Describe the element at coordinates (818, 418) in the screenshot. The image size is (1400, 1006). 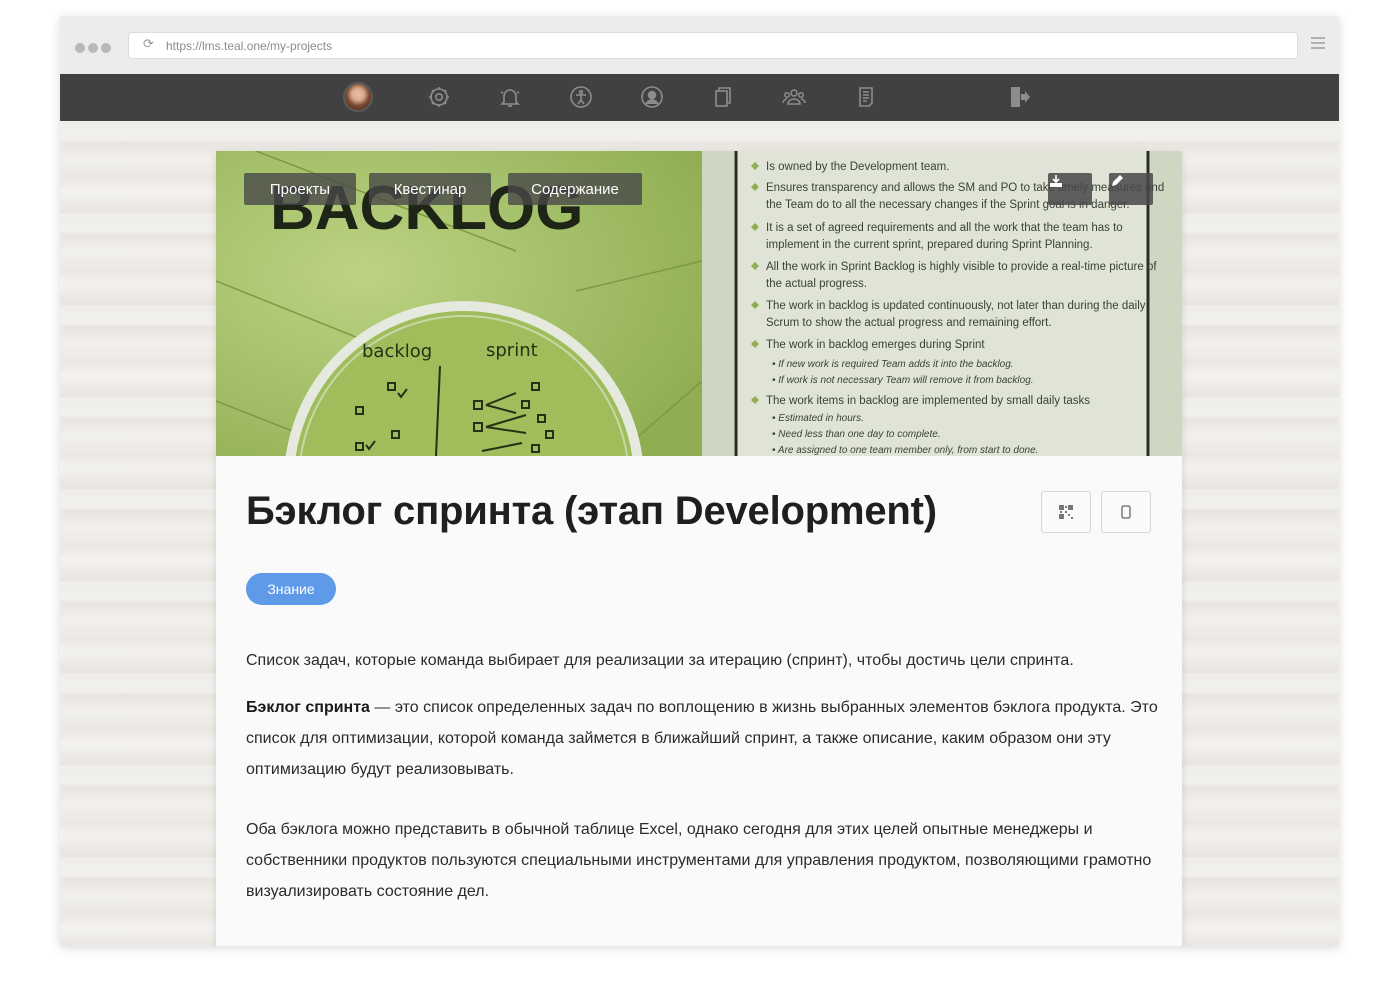
I see `bullet-line: • Estimated in hours.` at that location.